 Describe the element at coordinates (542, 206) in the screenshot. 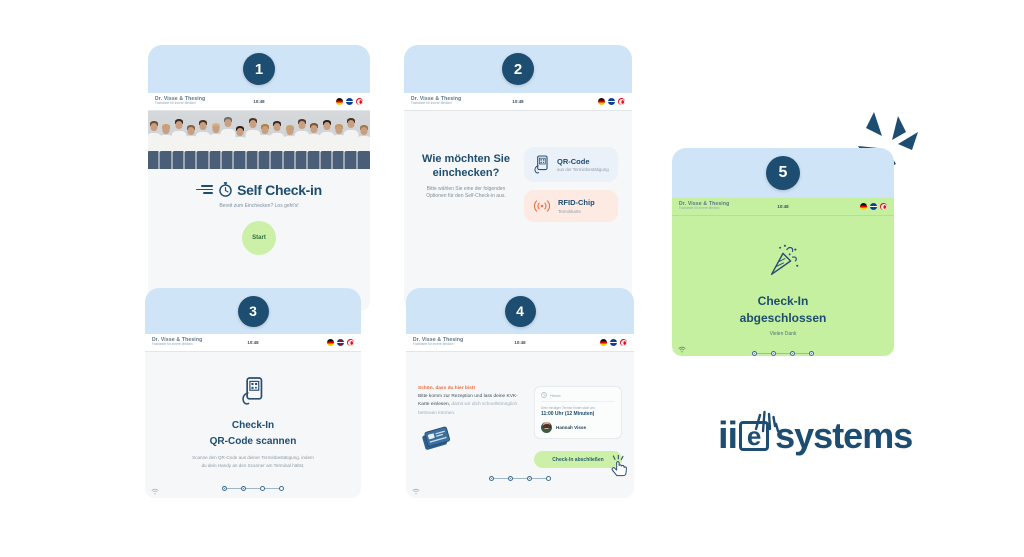

I see `rfid-waves-icon` at that location.